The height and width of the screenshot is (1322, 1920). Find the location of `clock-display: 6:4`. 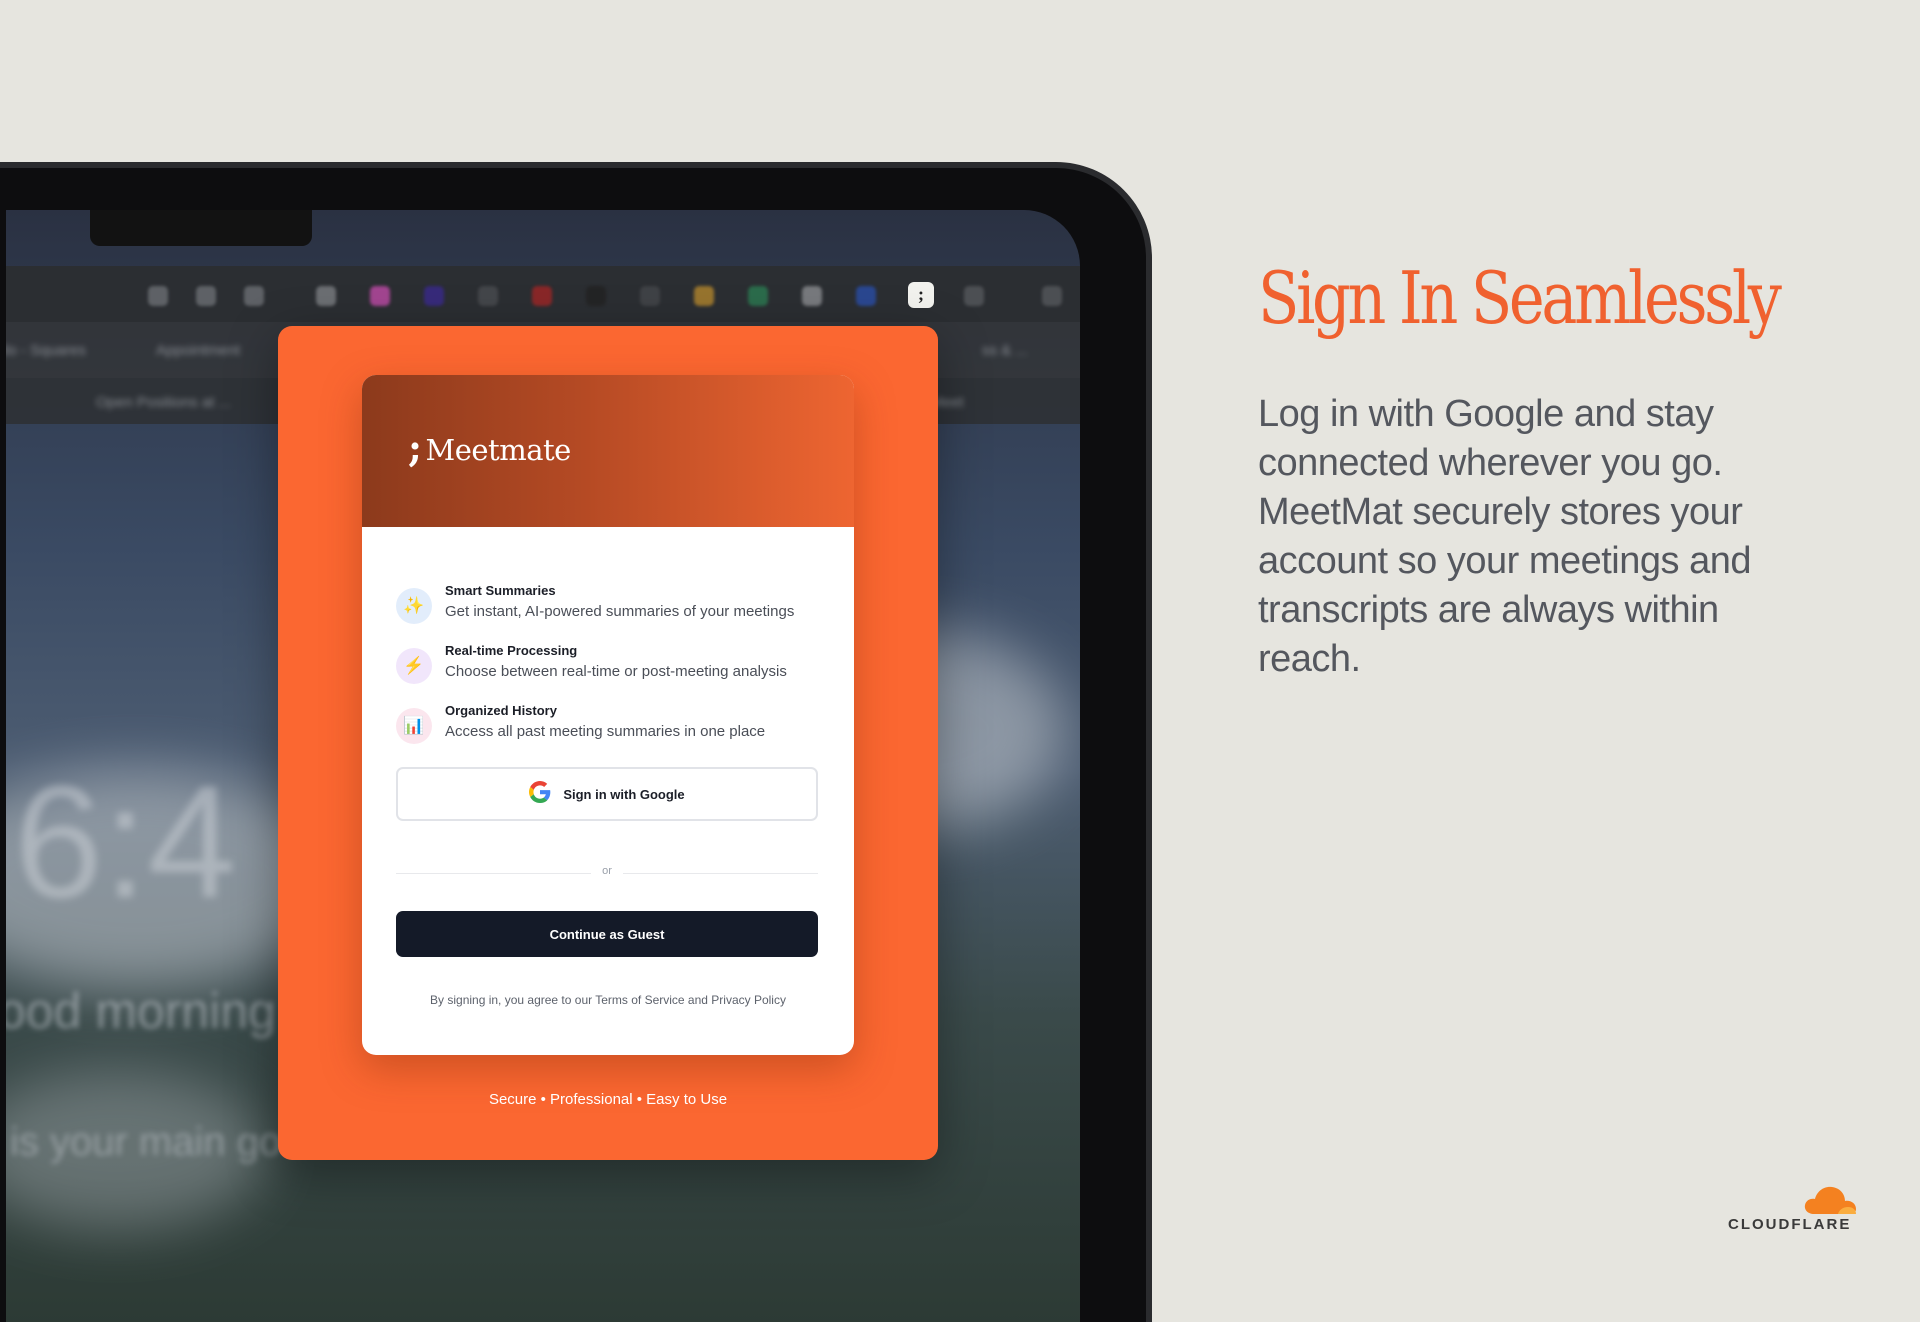

clock-display: 6:4 is located at coordinates (125, 841).